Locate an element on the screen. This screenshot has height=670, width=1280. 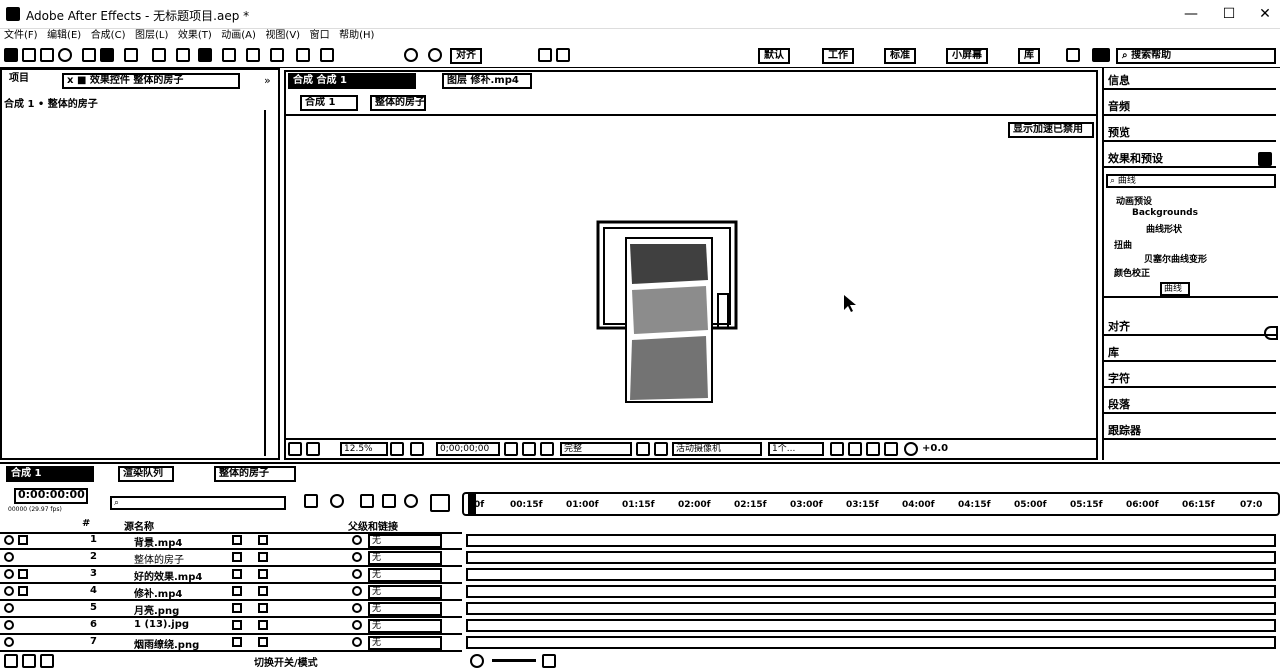
rotate-tool-icon is located at coordinates (89, 55).